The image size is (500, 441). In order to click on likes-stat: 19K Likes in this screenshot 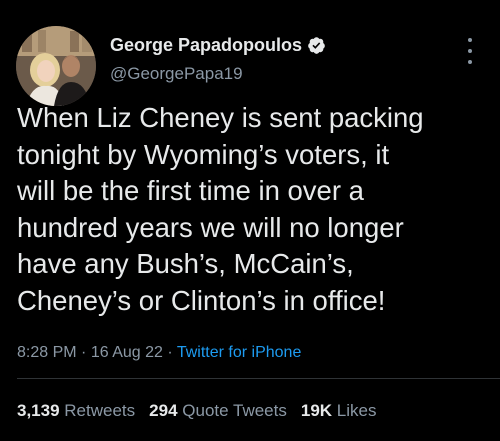, I will do `click(339, 410)`.